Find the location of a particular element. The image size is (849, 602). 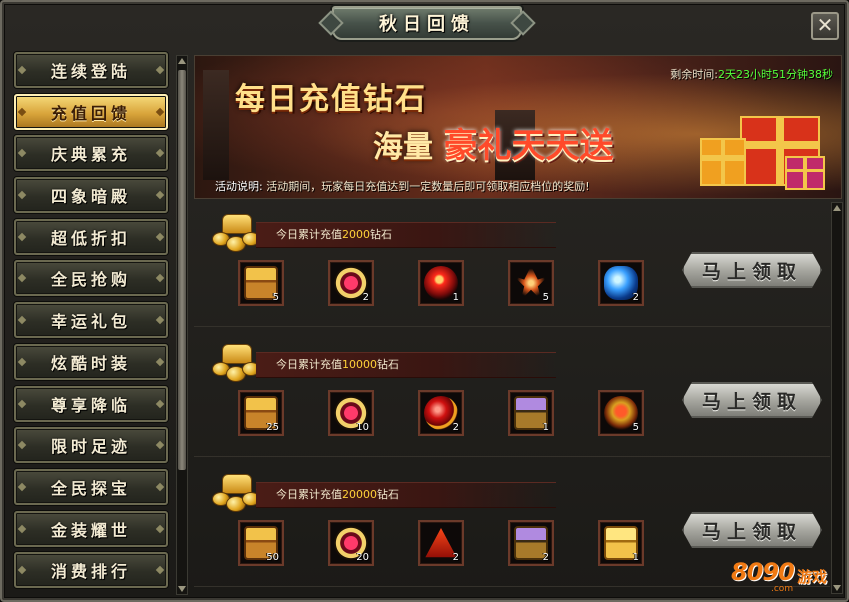

sidebar-item-label: 四象暗殿 is located at coordinates (90, 197).